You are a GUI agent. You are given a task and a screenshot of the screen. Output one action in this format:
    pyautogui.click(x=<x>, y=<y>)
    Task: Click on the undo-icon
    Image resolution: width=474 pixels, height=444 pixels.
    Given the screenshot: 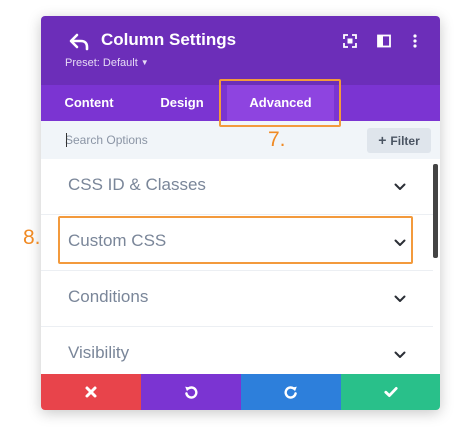 What is the action you would take?
    pyautogui.click(x=191, y=392)
    